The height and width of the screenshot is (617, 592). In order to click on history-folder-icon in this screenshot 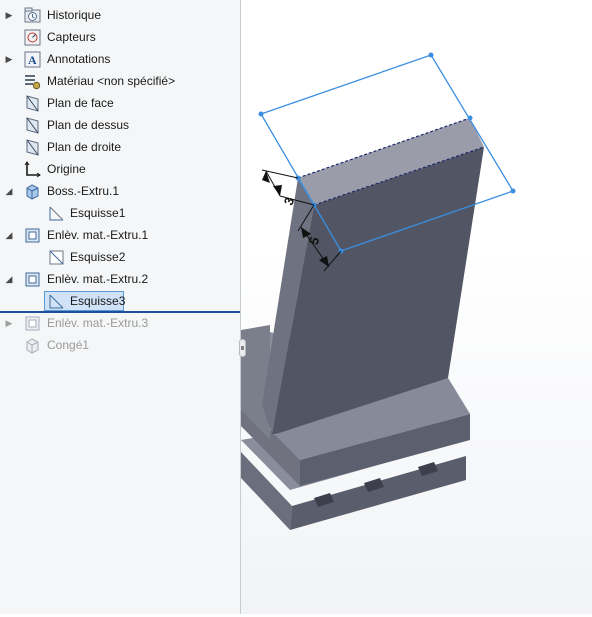, I will do `click(32, 15)`.